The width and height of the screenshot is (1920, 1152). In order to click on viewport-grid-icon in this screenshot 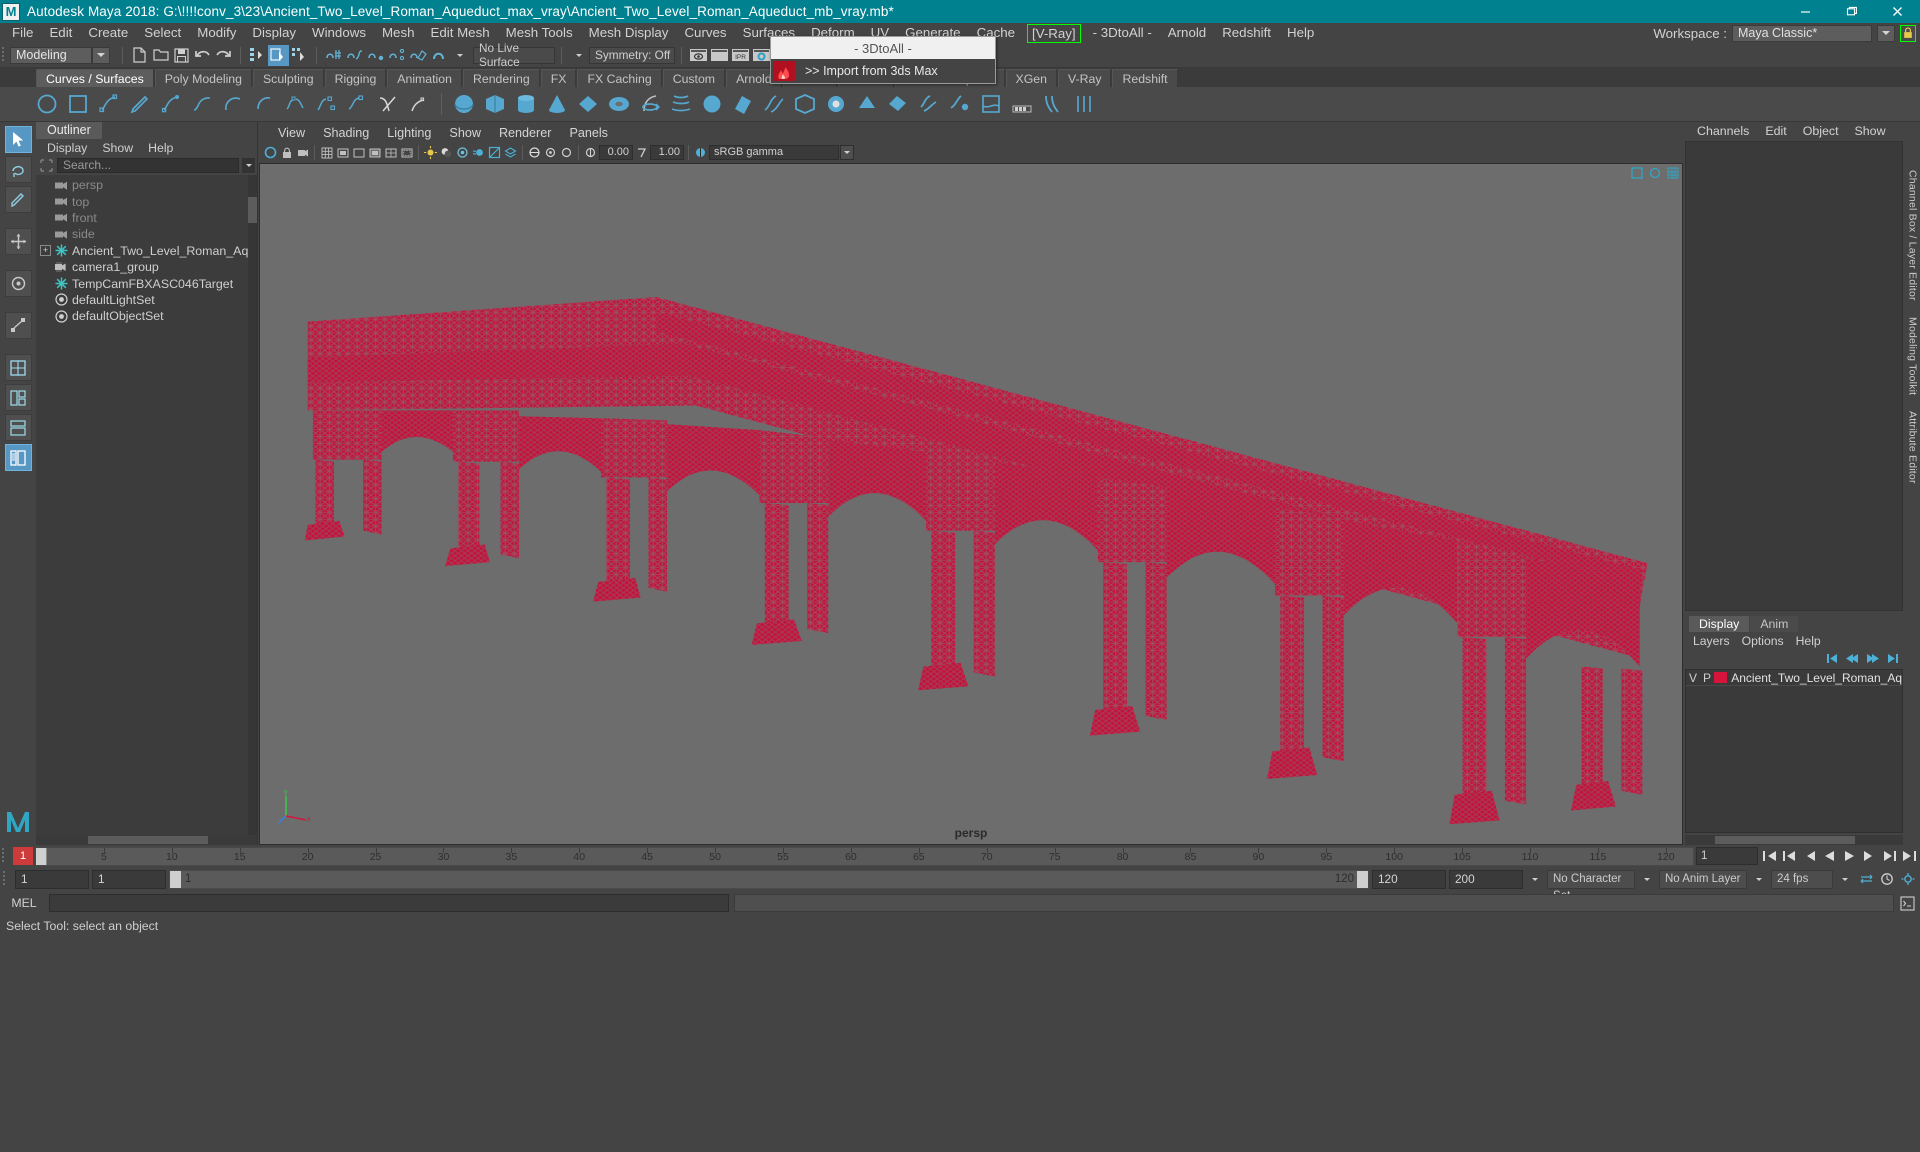, I will do `click(1673, 173)`.